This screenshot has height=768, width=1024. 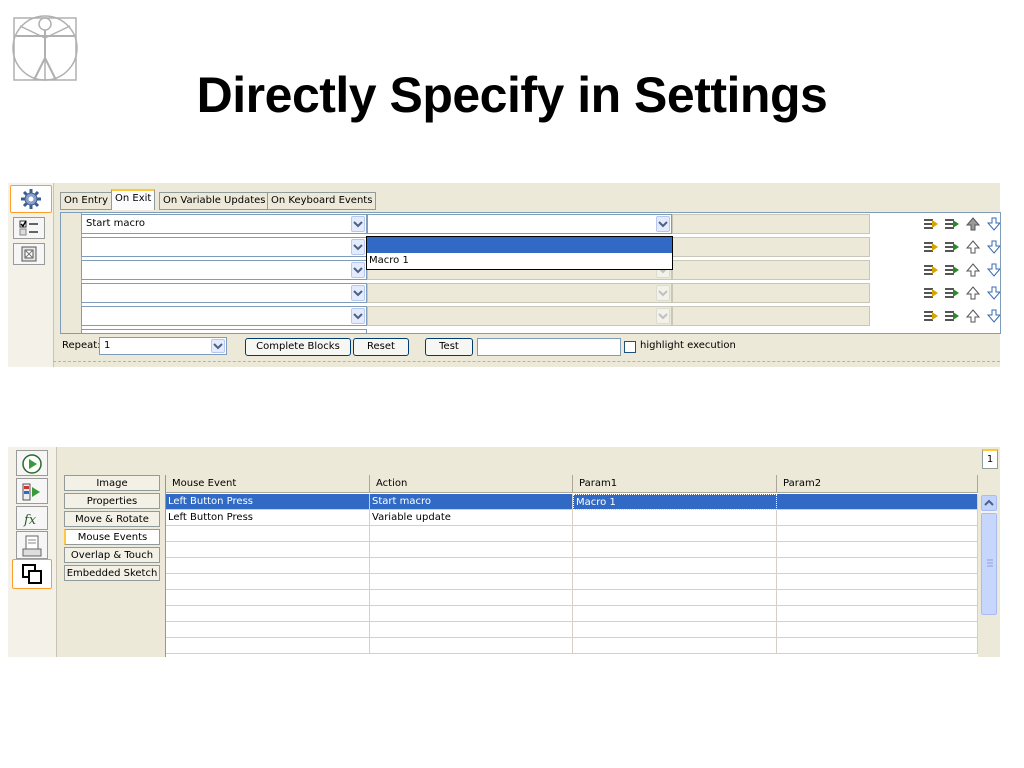 What do you see at coordinates (989, 564) in the screenshot?
I see `scroll-thumb` at bounding box center [989, 564].